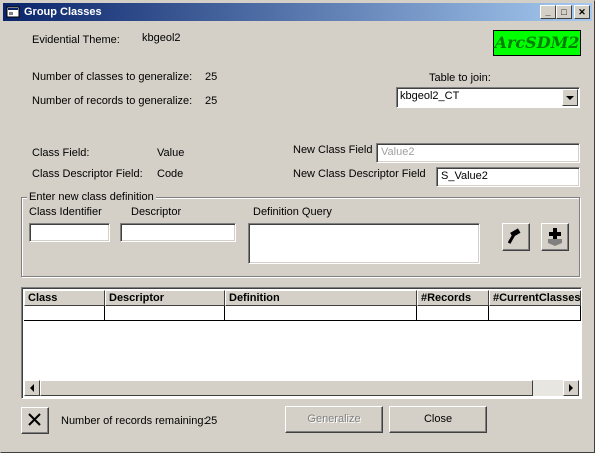  I want to click on column-header-records: #Records, so click(453, 298).